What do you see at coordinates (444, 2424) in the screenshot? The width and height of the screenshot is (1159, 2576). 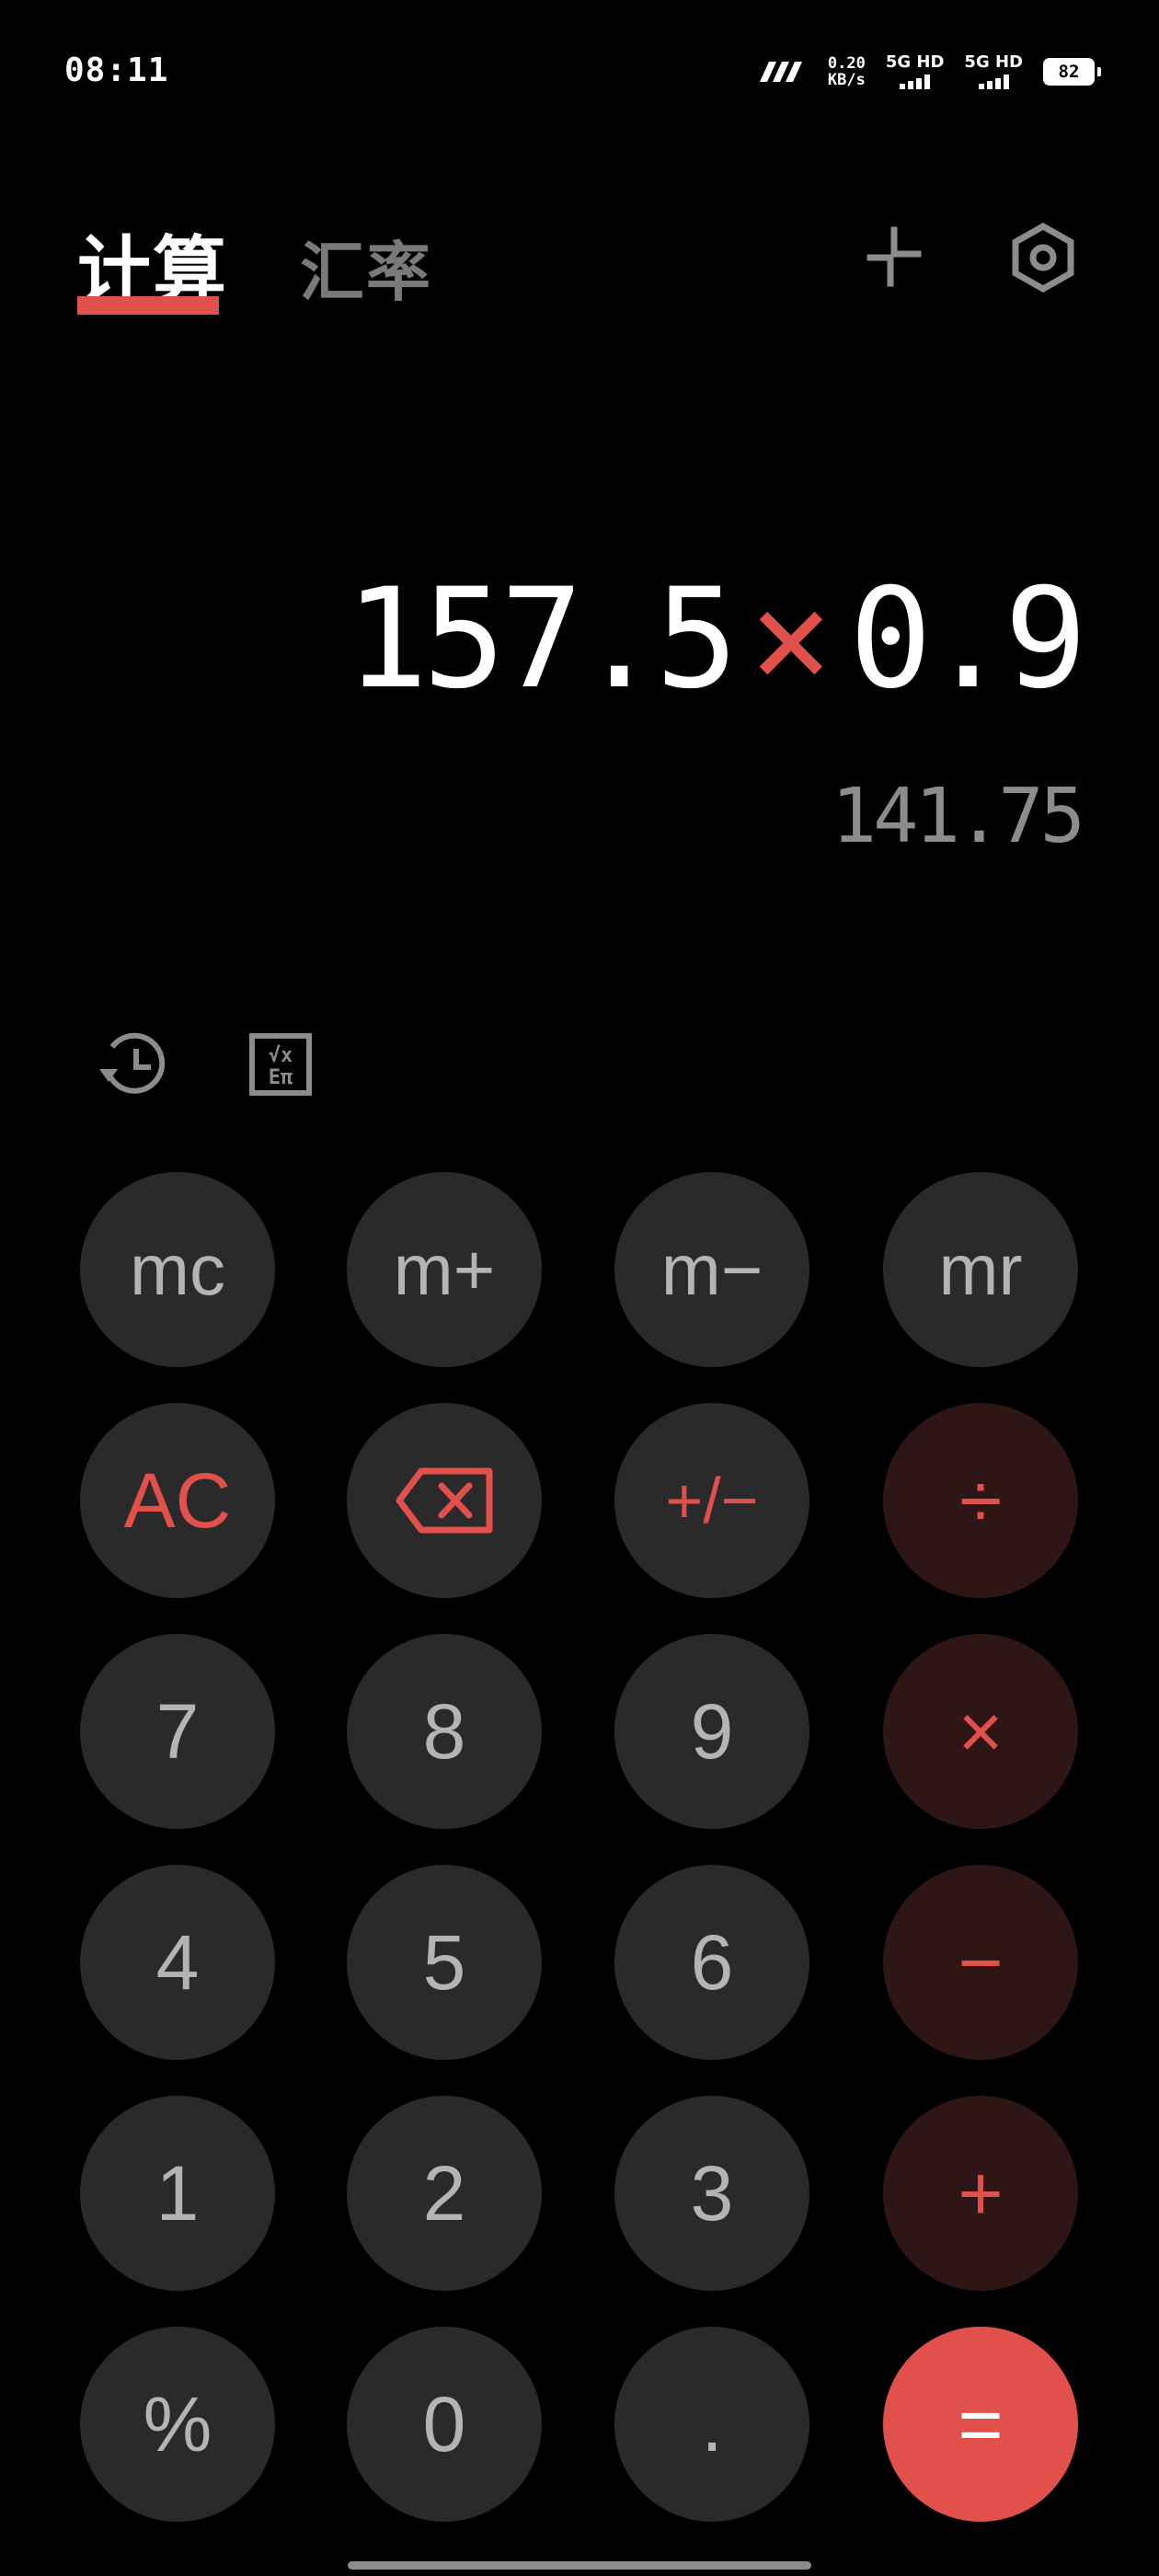 I see `digit-0-button: 0` at bounding box center [444, 2424].